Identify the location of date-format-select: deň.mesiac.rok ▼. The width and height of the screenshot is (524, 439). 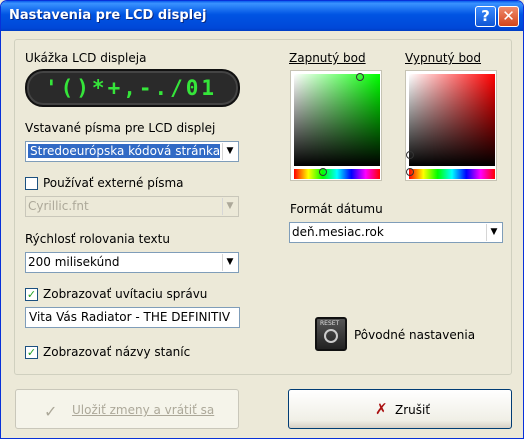
(396, 232).